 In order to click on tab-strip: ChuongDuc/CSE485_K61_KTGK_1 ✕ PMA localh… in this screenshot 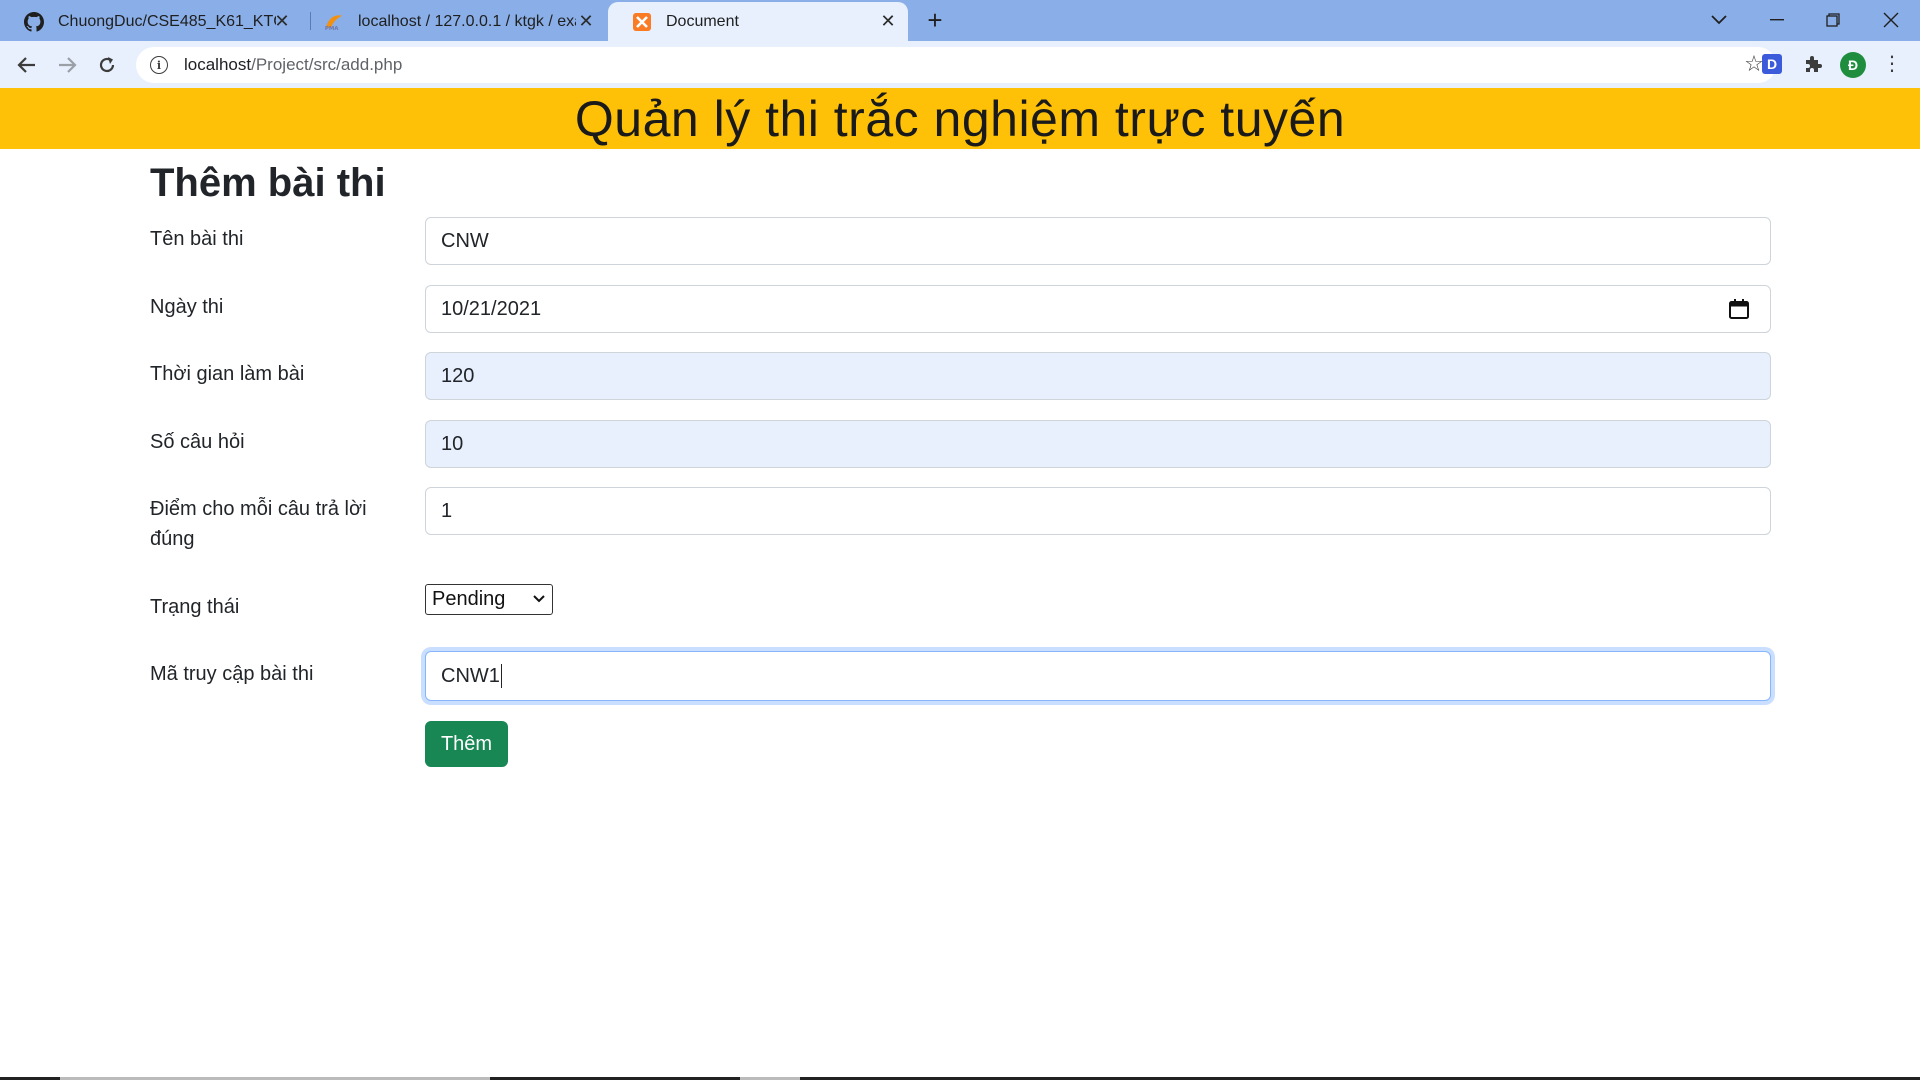, I will do `click(960, 20)`.